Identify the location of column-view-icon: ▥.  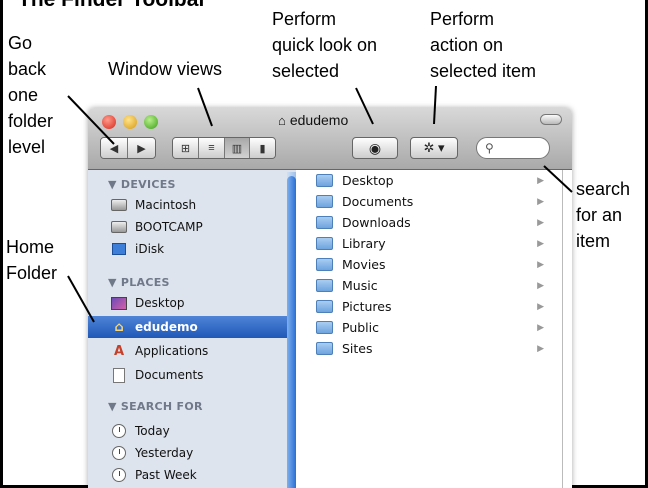
(237, 148).